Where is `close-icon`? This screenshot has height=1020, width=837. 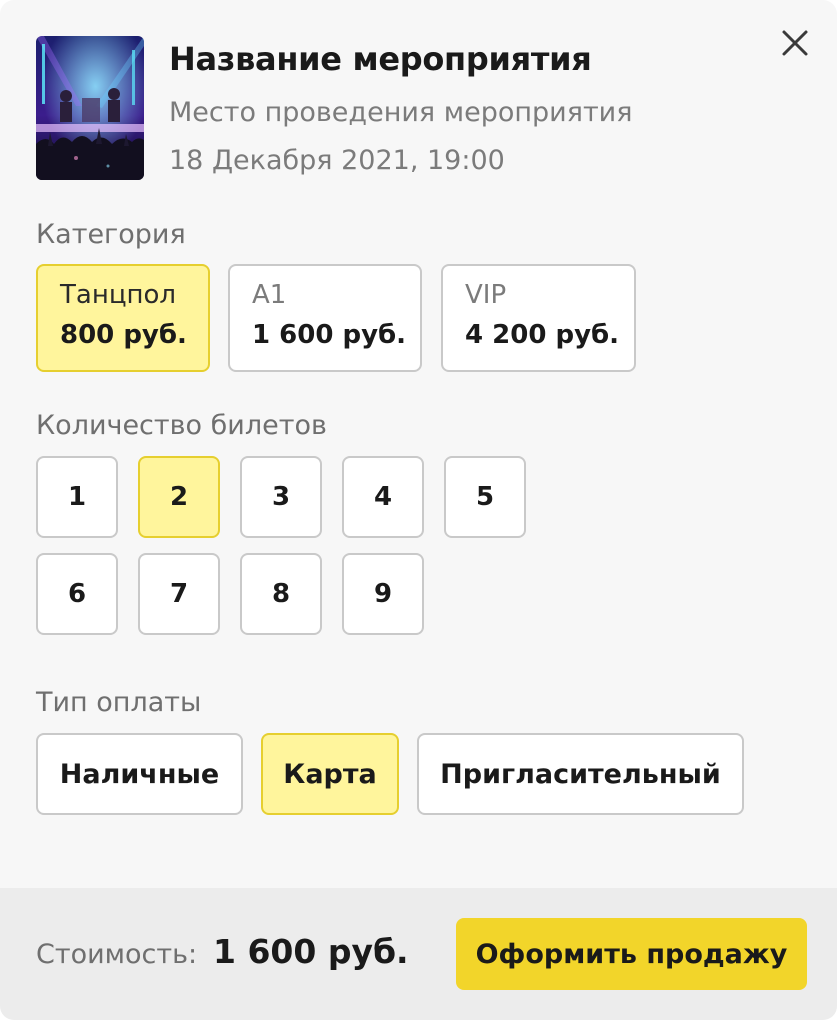 close-icon is located at coordinates (795, 43).